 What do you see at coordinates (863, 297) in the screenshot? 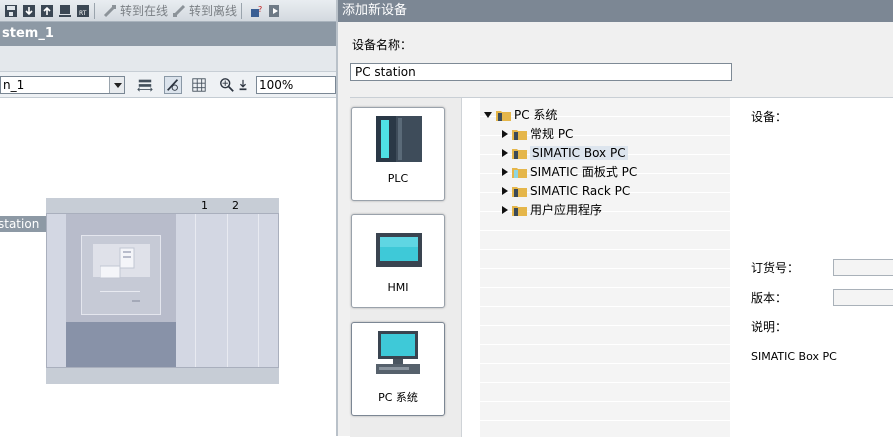
I see `version-field` at bounding box center [863, 297].